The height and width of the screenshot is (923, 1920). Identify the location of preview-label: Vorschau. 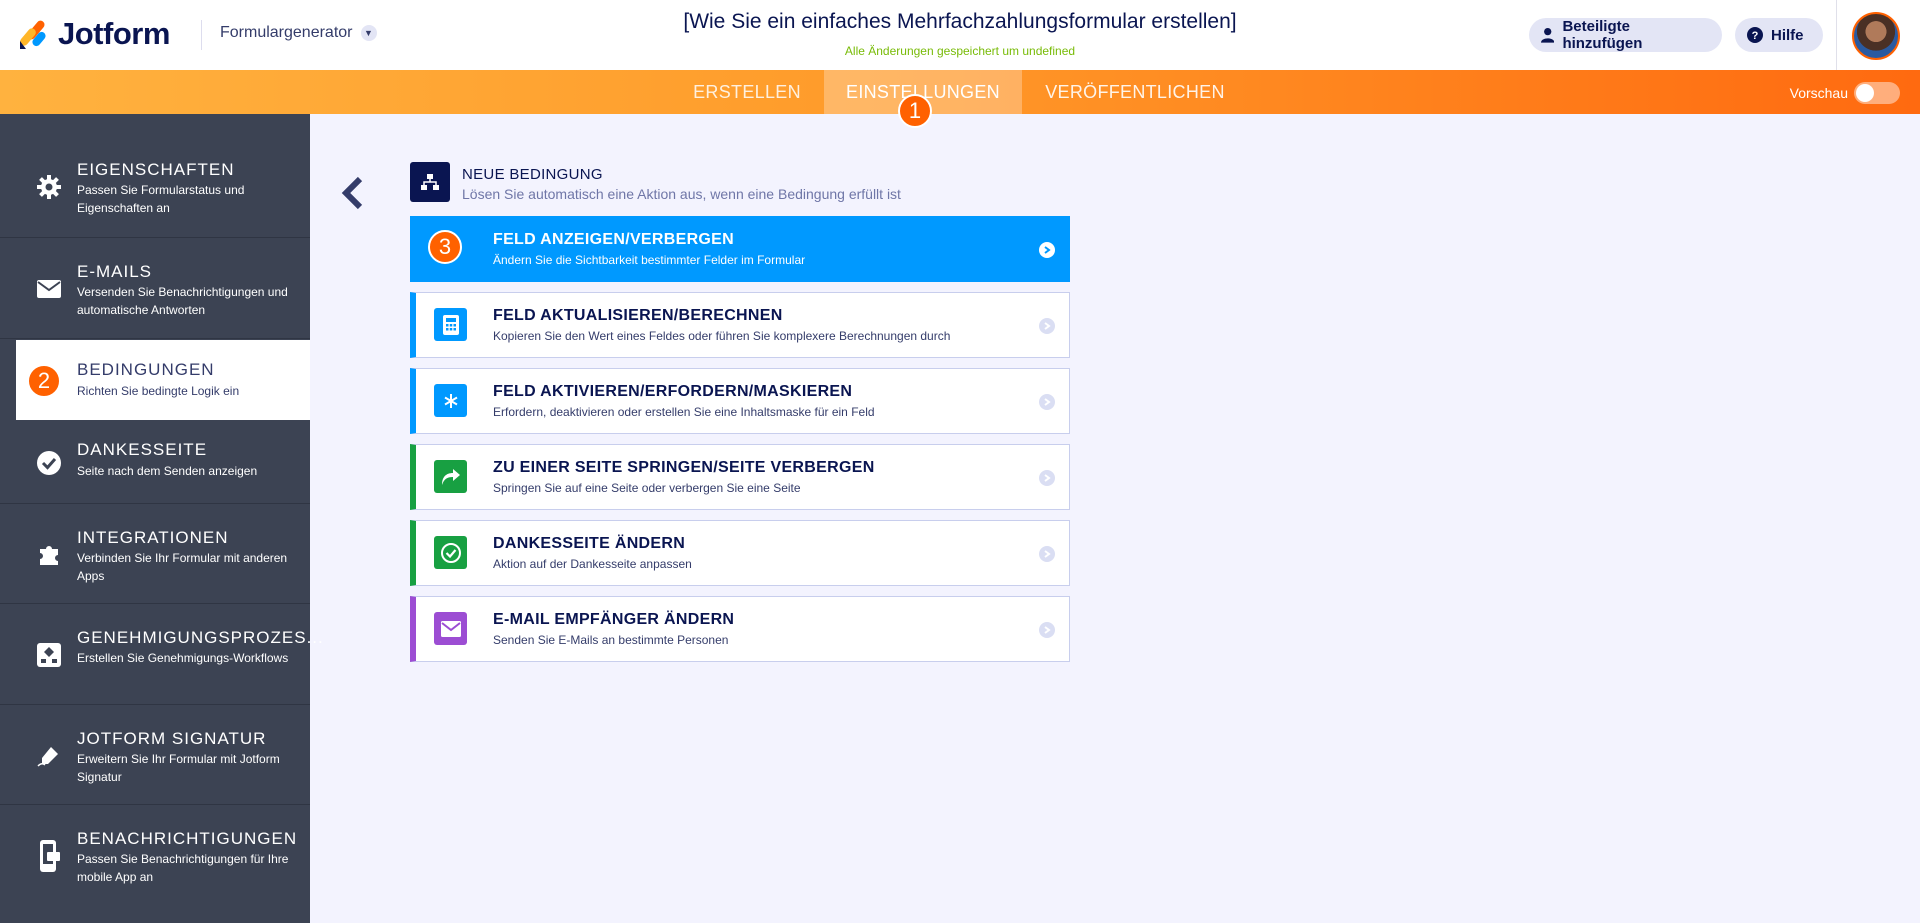
(1818, 93).